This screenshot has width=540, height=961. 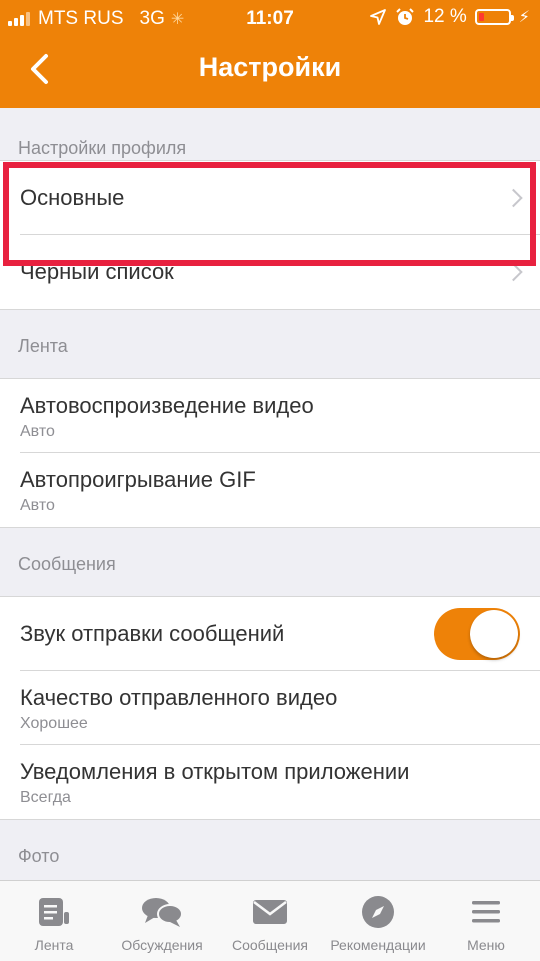 I want to click on tab-messages: Сообщения, so click(x=270, y=921).